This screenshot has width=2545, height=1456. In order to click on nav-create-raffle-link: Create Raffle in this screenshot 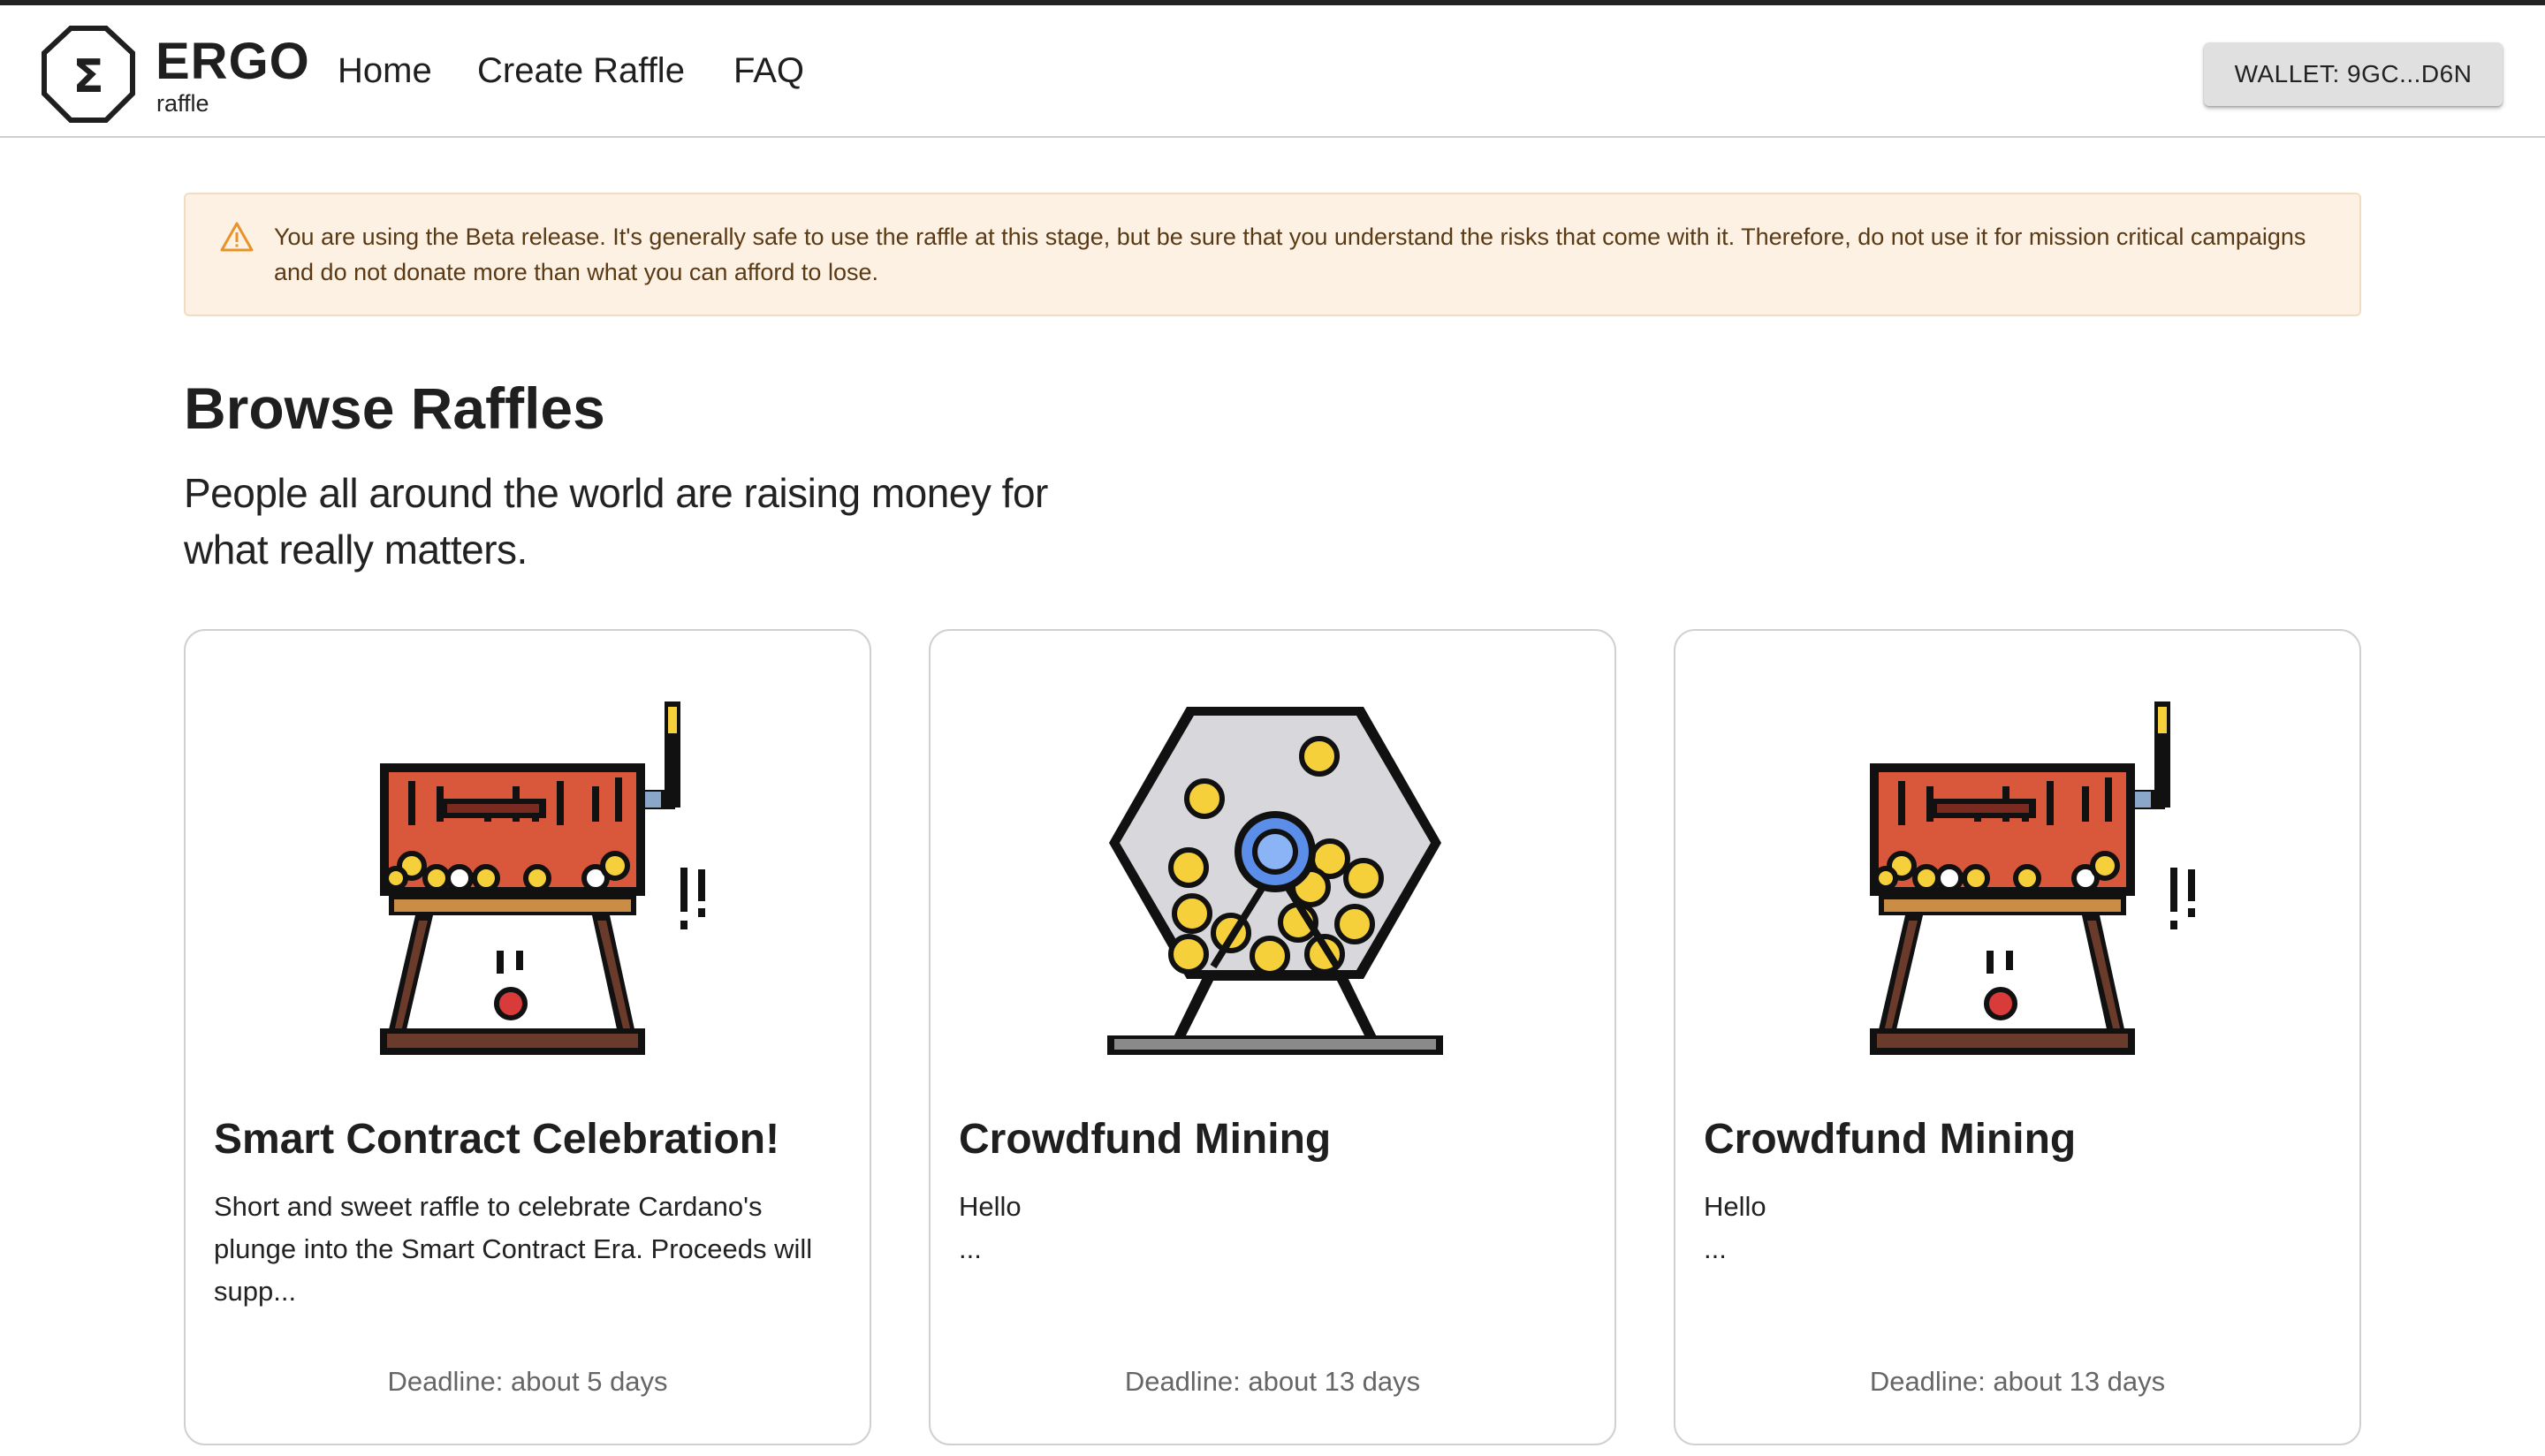, I will do `click(581, 71)`.